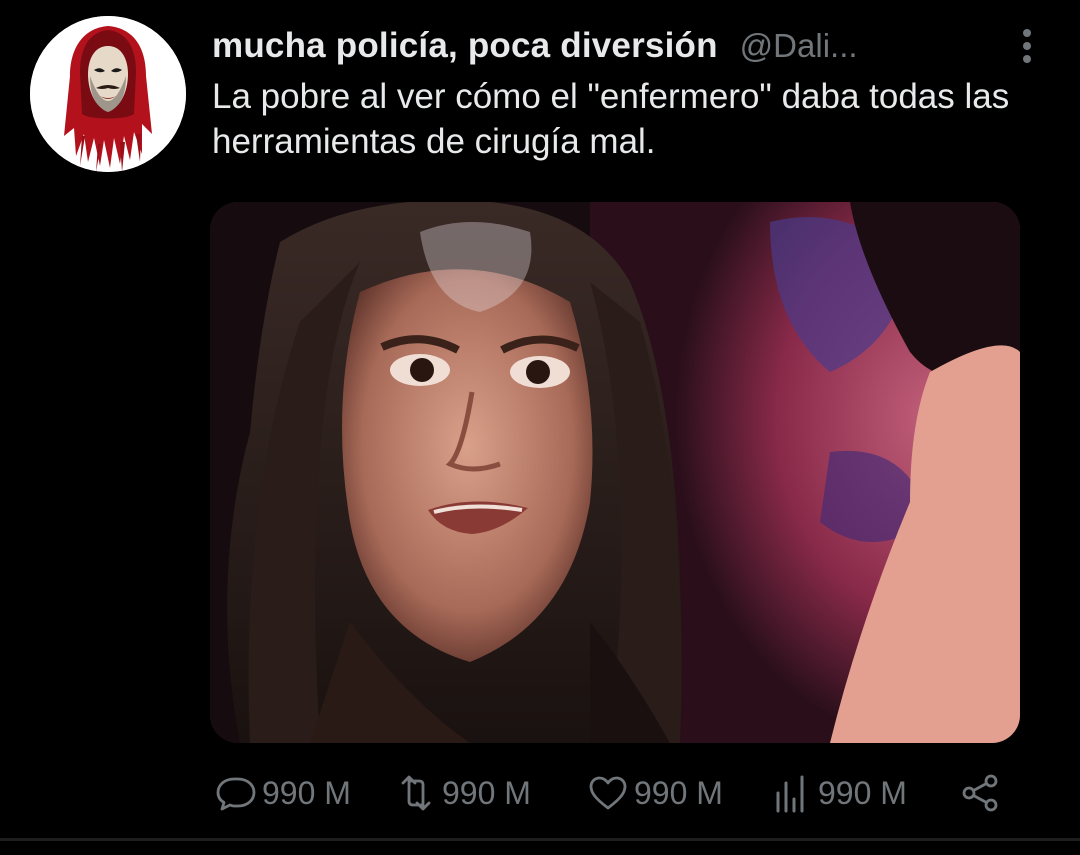 Image resolution: width=1080 pixels, height=855 pixels. I want to click on tweet-actions: 990 M 990 M 990 M 990 M, so click(614, 793).